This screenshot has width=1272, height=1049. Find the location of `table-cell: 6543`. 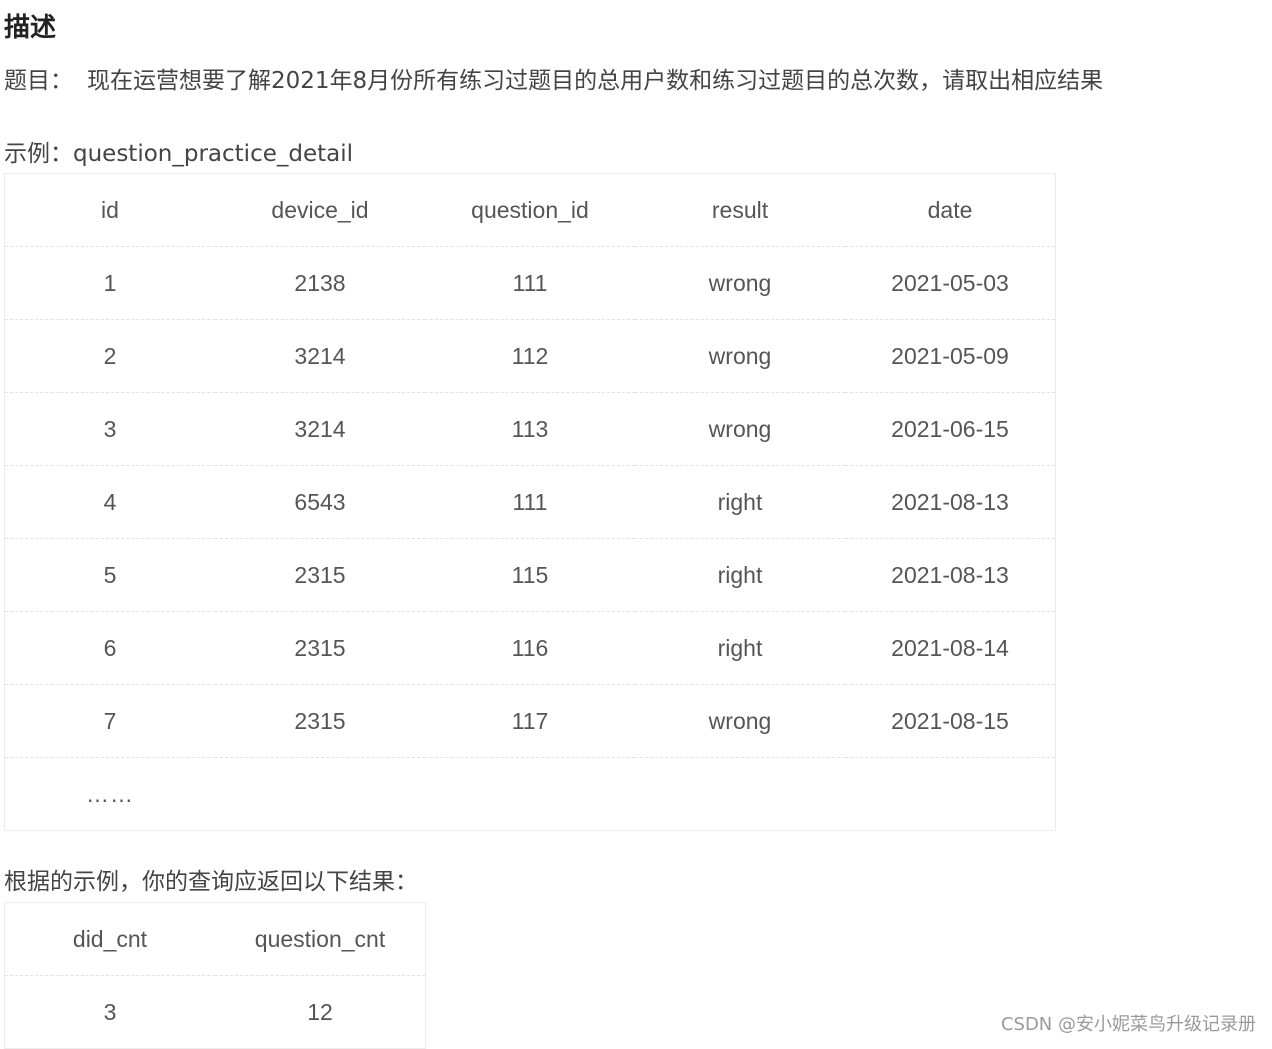

table-cell: 6543 is located at coordinates (320, 502).